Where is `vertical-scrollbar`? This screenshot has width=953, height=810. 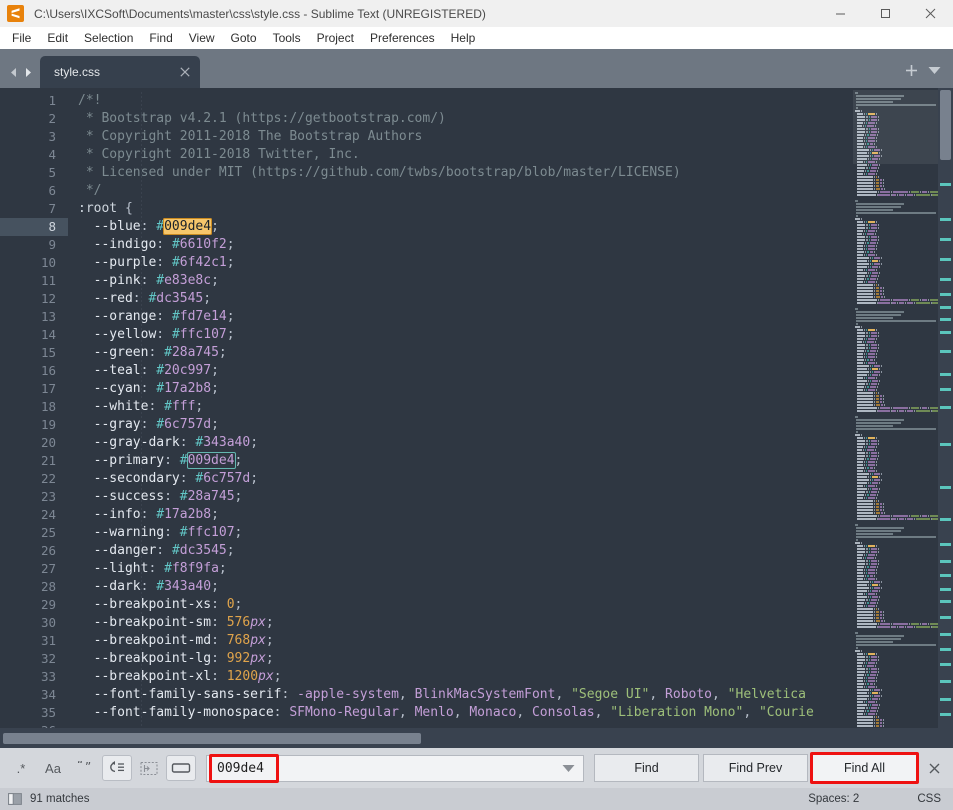
vertical-scrollbar is located at coordinates (945, 408).